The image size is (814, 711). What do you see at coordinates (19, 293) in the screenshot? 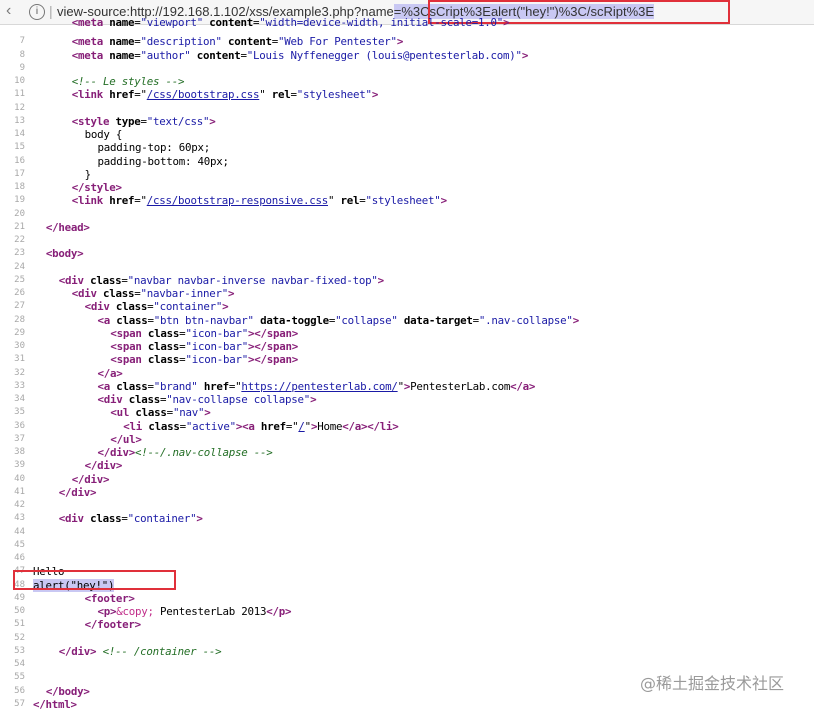
I see `line-number: 26` at bounding box center [19, 293].